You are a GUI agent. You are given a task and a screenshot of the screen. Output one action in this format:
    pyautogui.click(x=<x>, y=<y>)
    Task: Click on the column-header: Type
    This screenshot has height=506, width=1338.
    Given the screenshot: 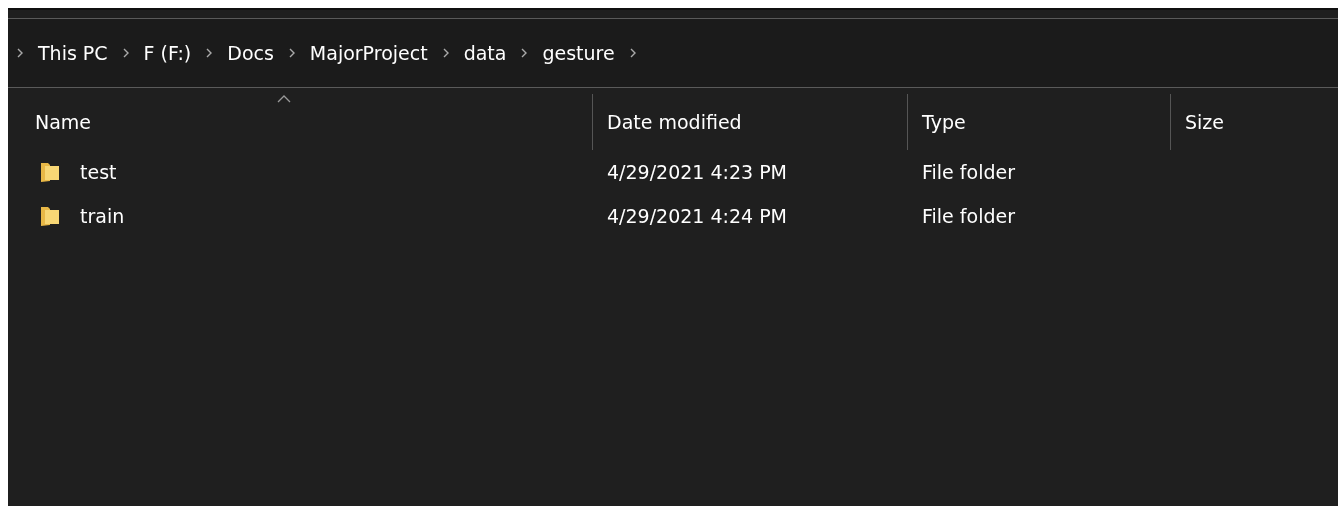 What is the action you would take?
    pyautogui.click(x=944, y=122)
    